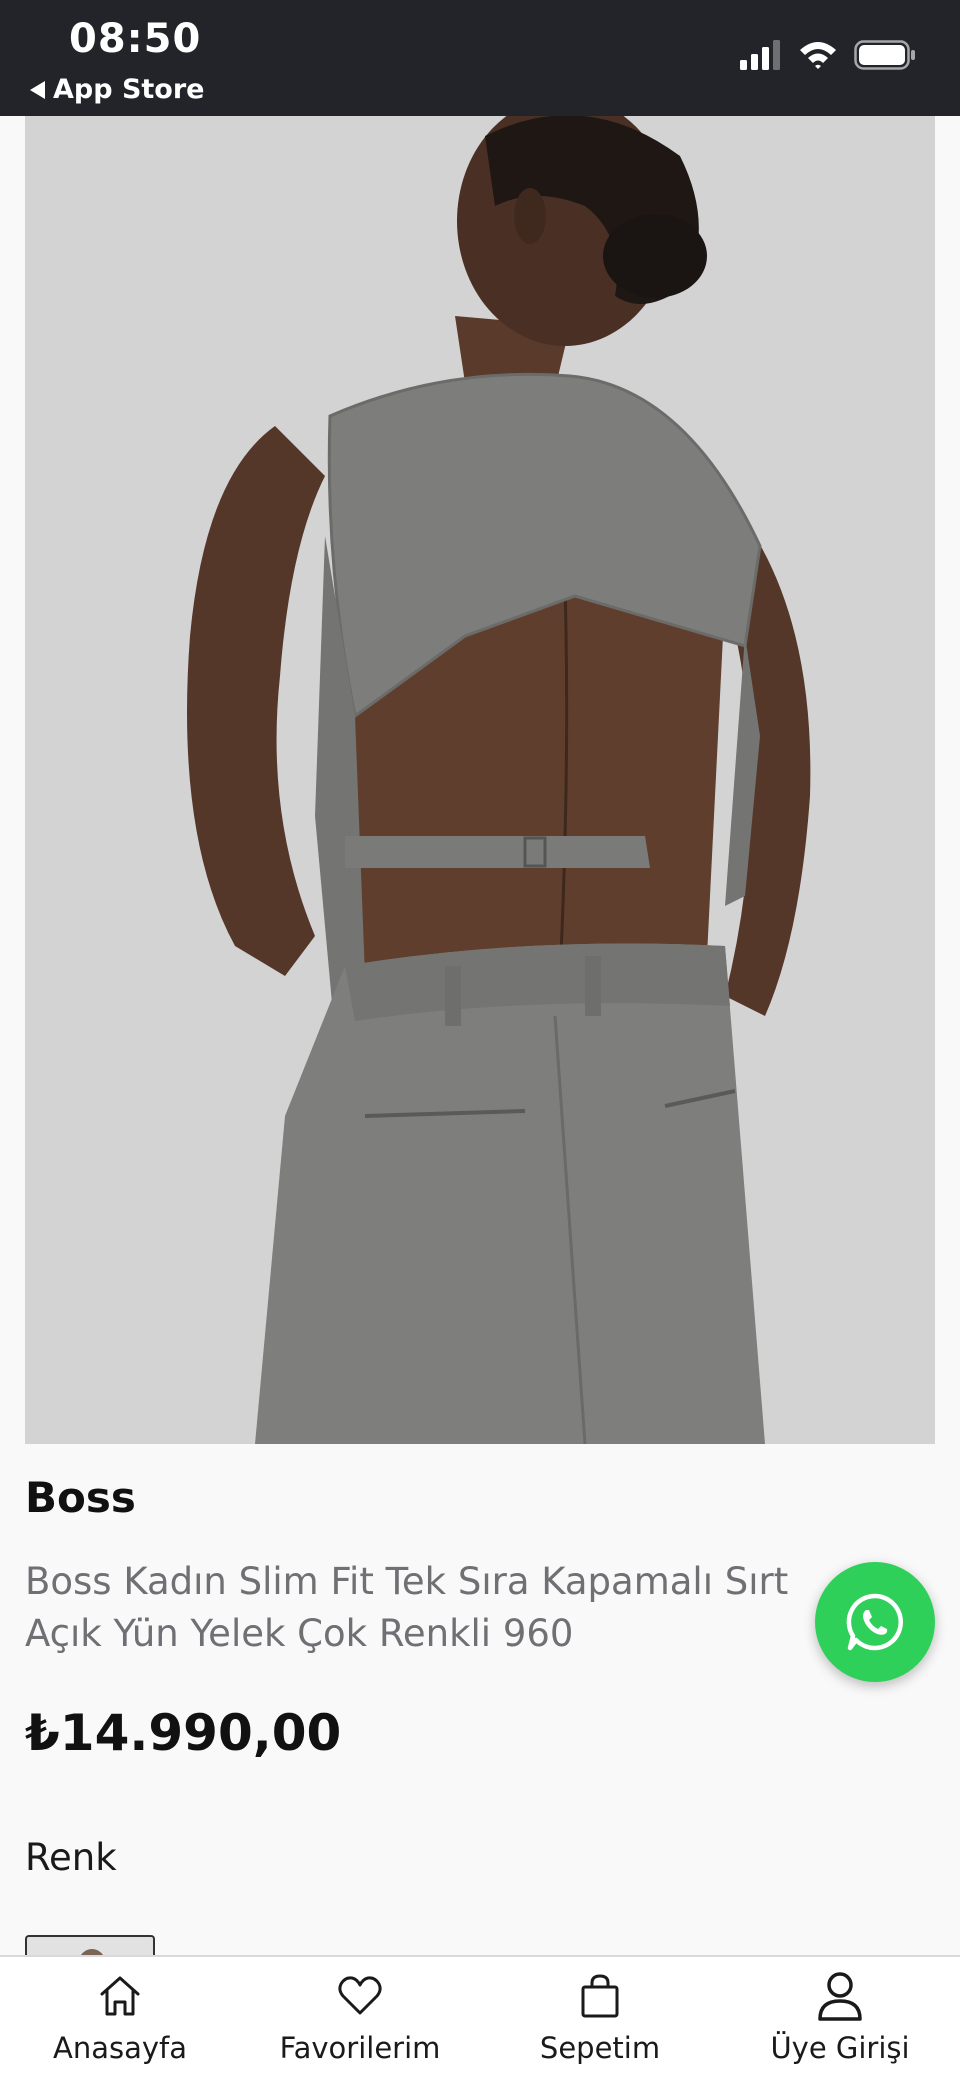 This screenshot has height=2078, width=960. I want to click on home-icon, so click(120, 1996).